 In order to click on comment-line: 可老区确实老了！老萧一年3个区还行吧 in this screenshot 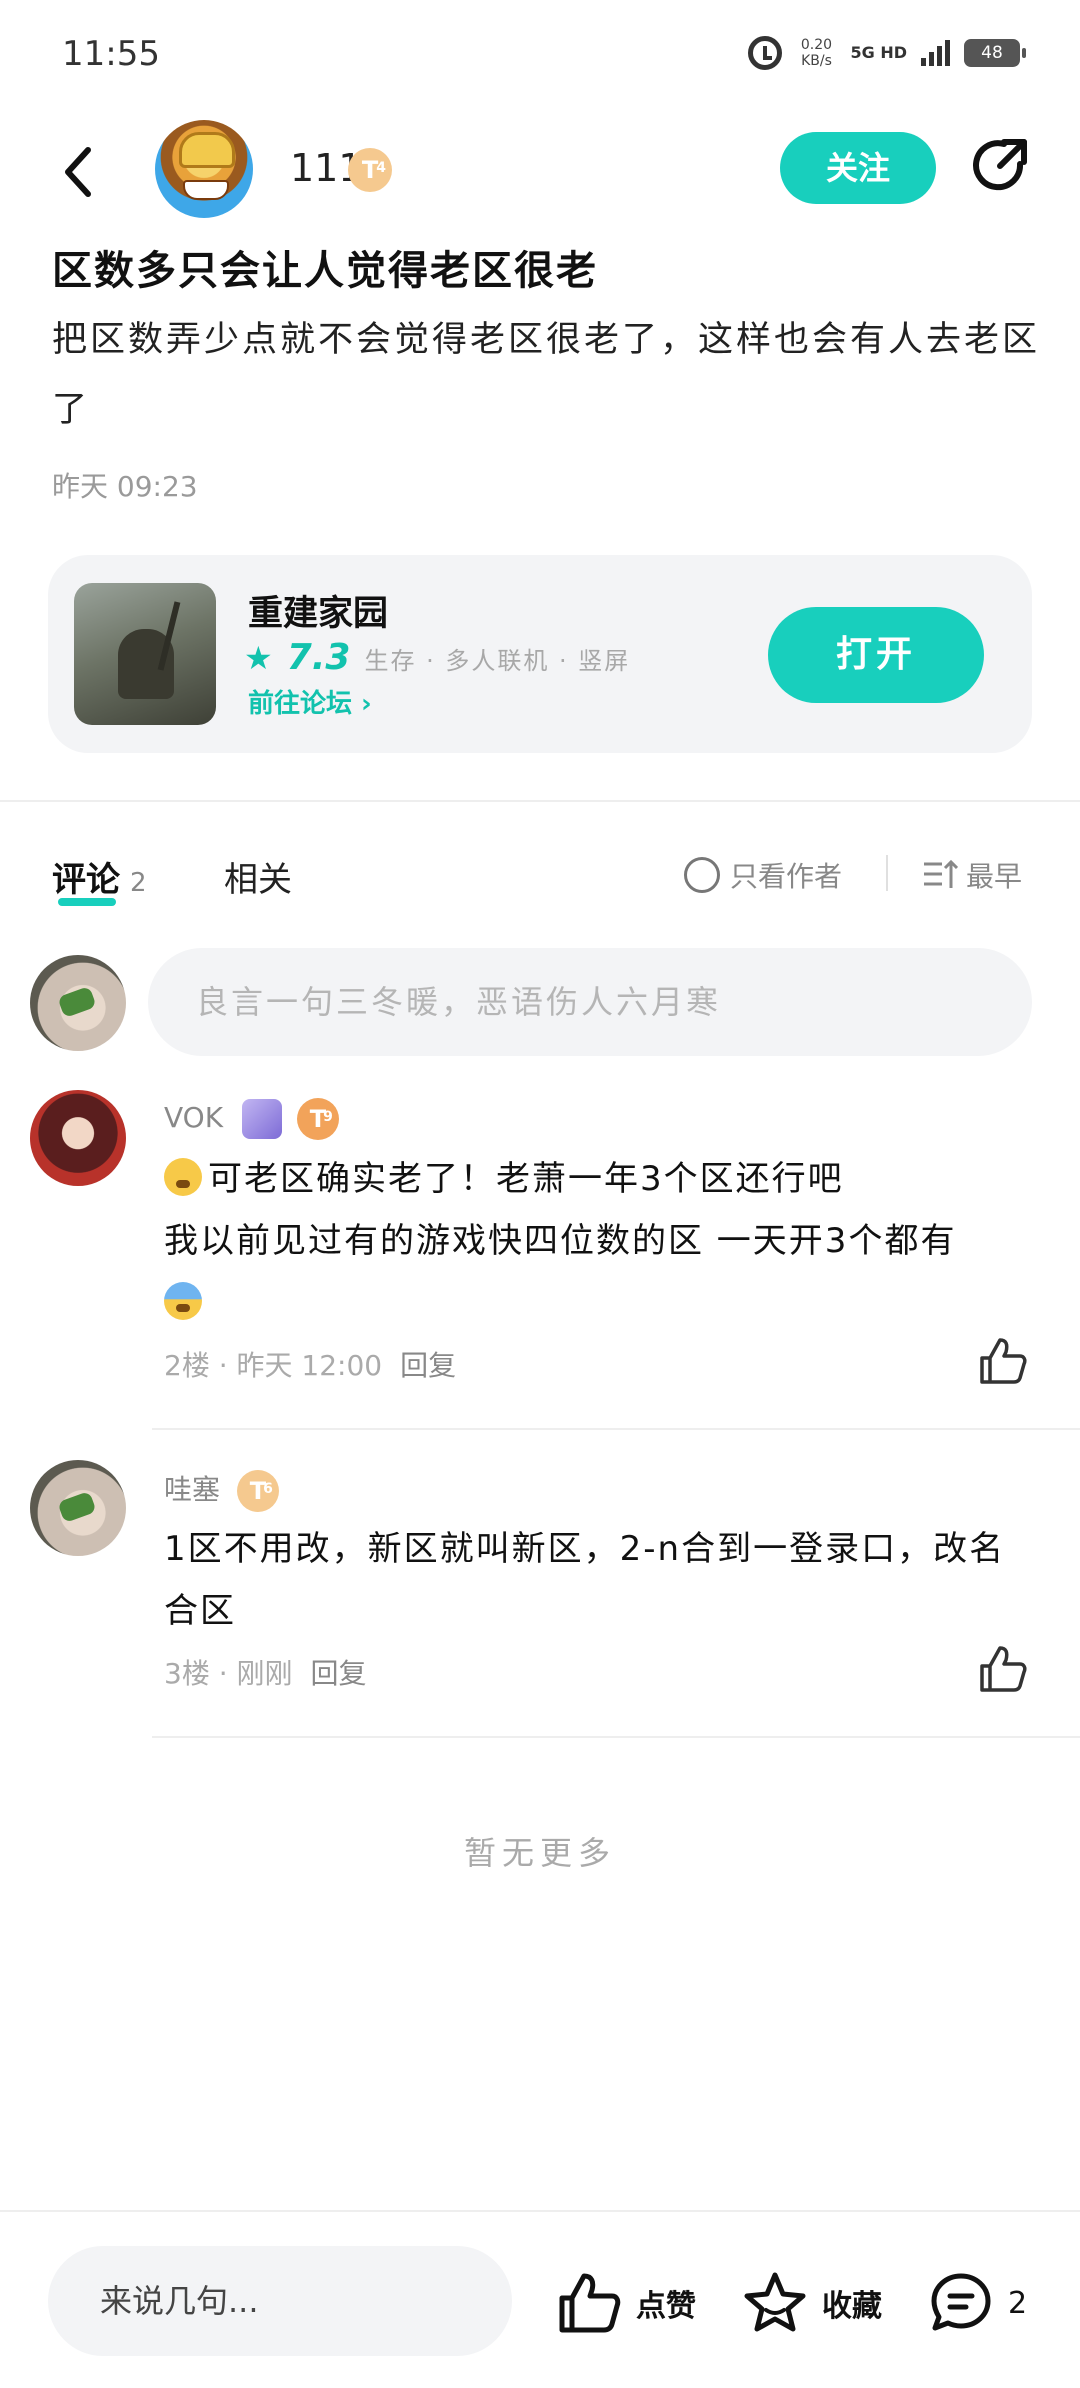, I will do `click(594, 1179)`.